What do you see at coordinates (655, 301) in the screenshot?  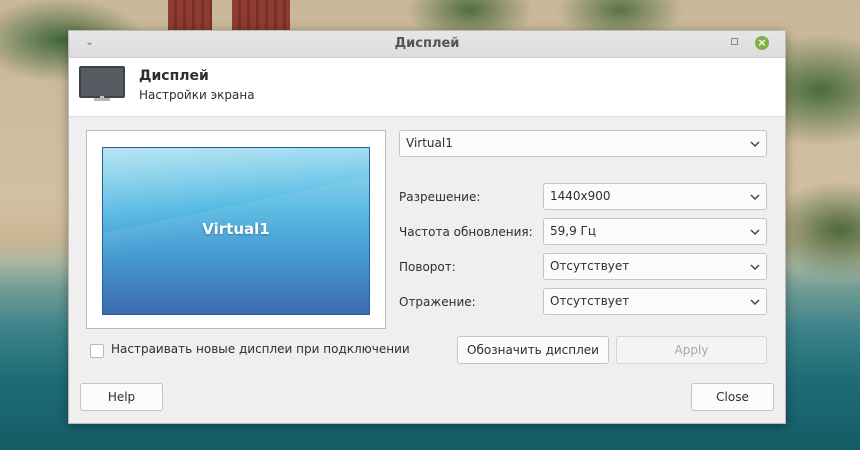 I see `reflection-select: Отсутствует` at bounding box center [655, 301].